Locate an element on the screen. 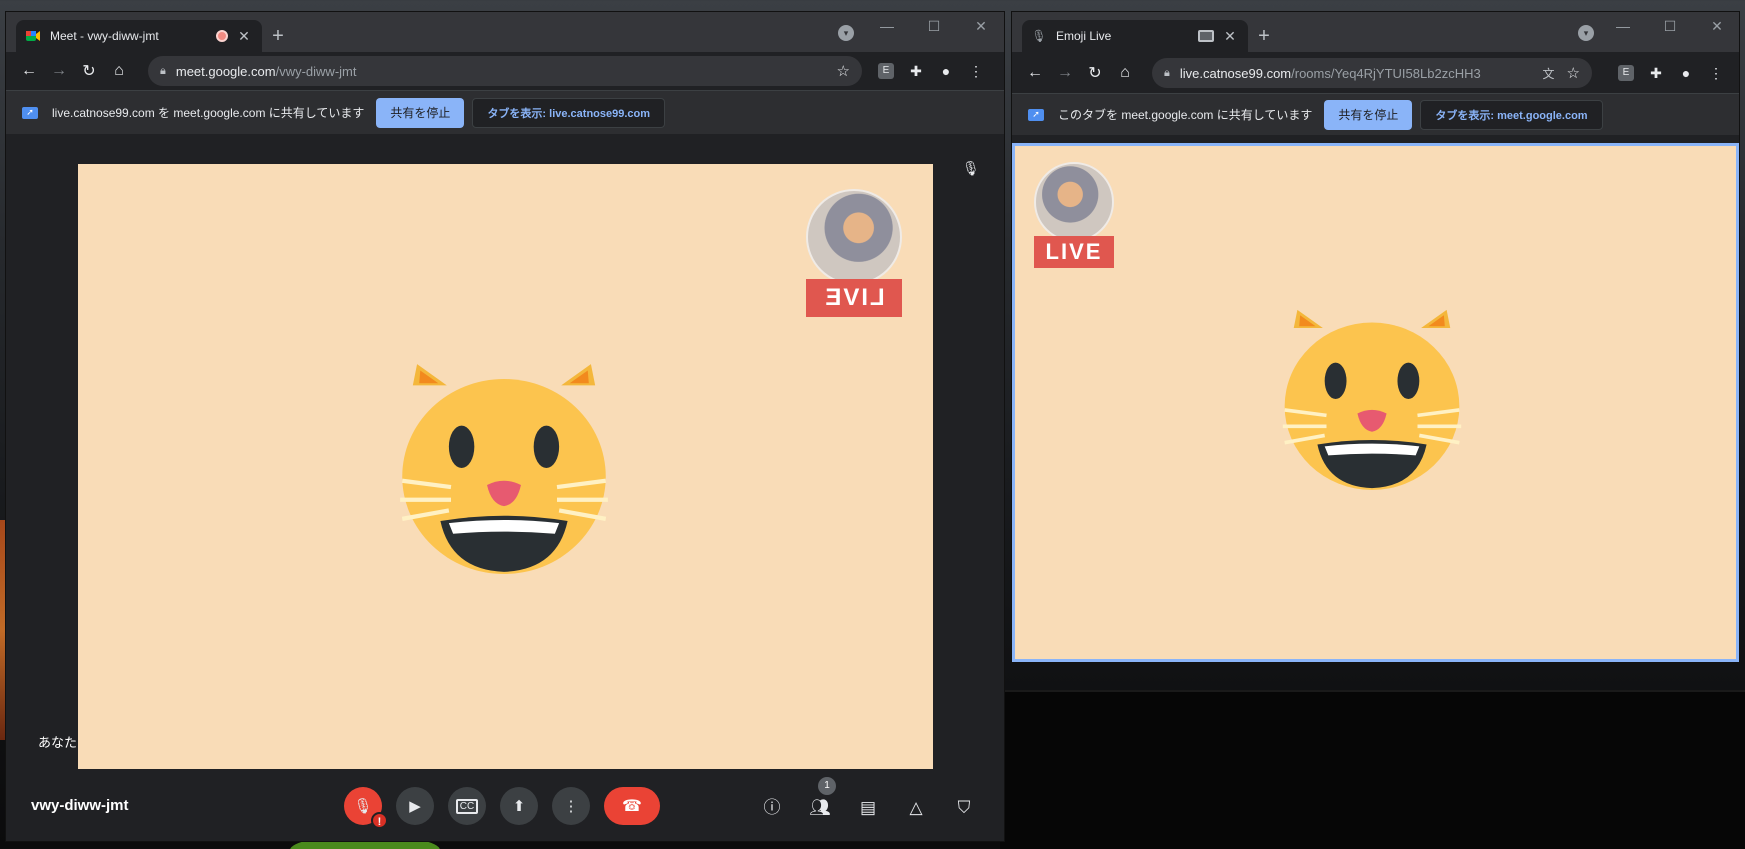 The image size is (1745, 849). meeting-info-button: ⓘ is located at coordinates (772, 808).